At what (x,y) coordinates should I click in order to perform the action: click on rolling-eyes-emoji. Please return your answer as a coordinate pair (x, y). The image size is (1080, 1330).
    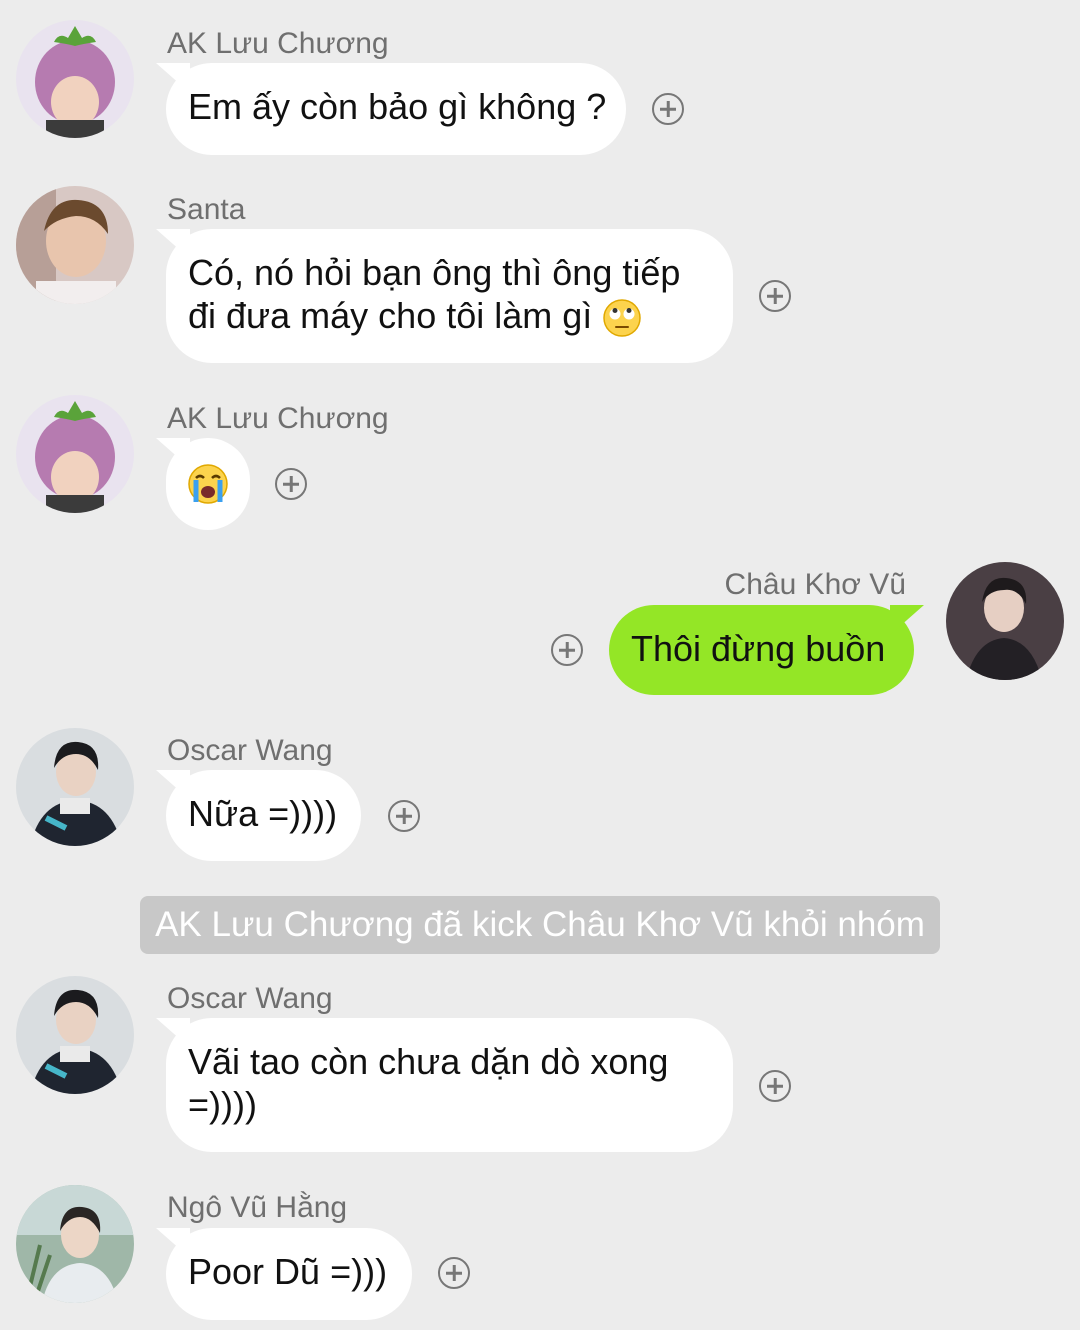
    Looking at the image, I should click on (622, 318).